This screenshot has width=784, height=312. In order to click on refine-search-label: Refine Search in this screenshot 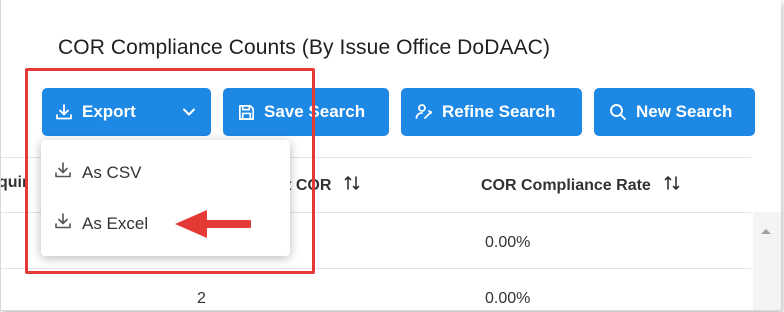, I will do `click(499, 111)`.